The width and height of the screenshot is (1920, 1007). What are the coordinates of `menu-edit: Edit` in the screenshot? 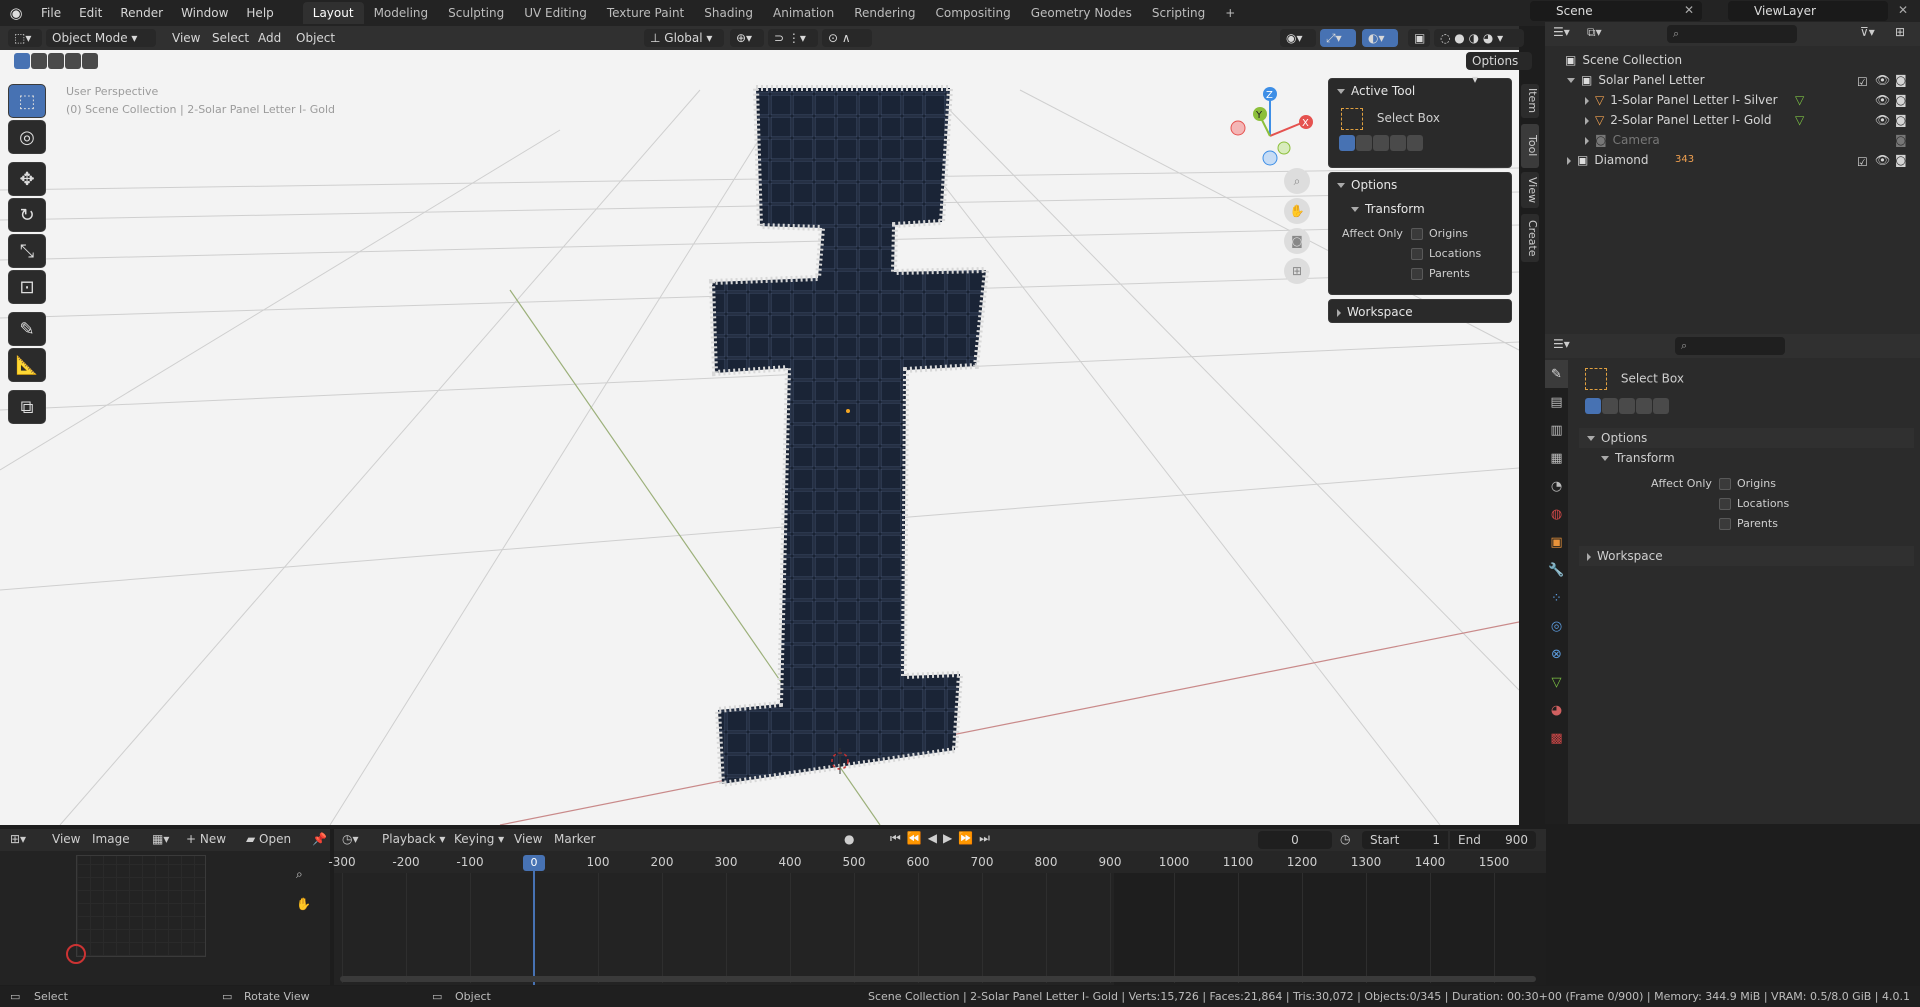 It's located at (90, 13).